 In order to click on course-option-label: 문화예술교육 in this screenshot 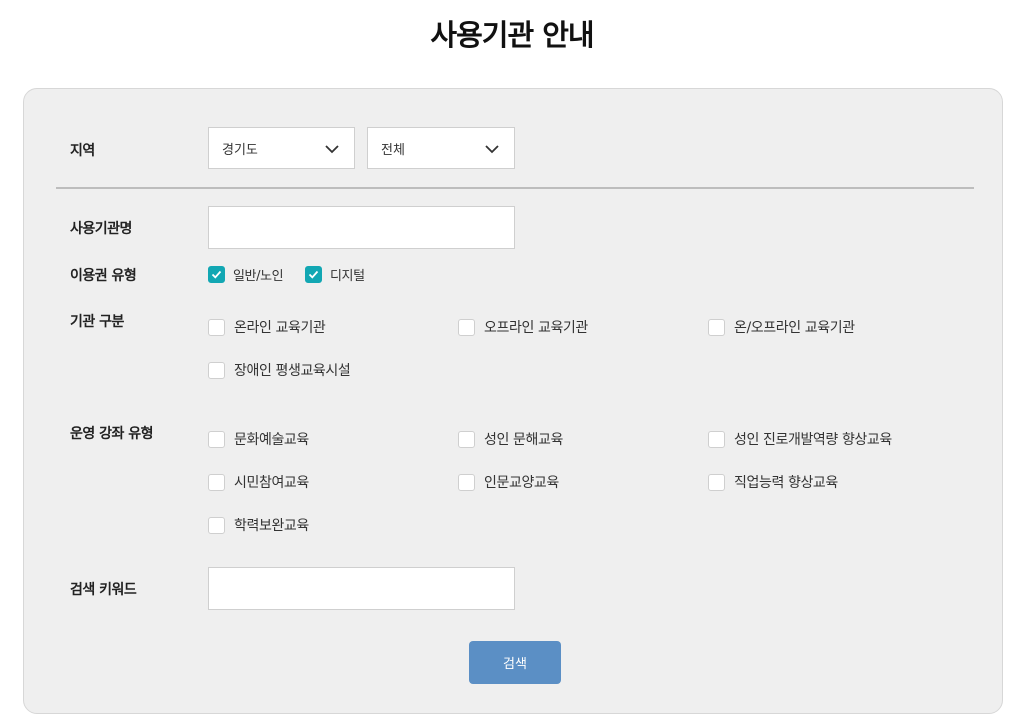, I will do `click(271, 440)`.